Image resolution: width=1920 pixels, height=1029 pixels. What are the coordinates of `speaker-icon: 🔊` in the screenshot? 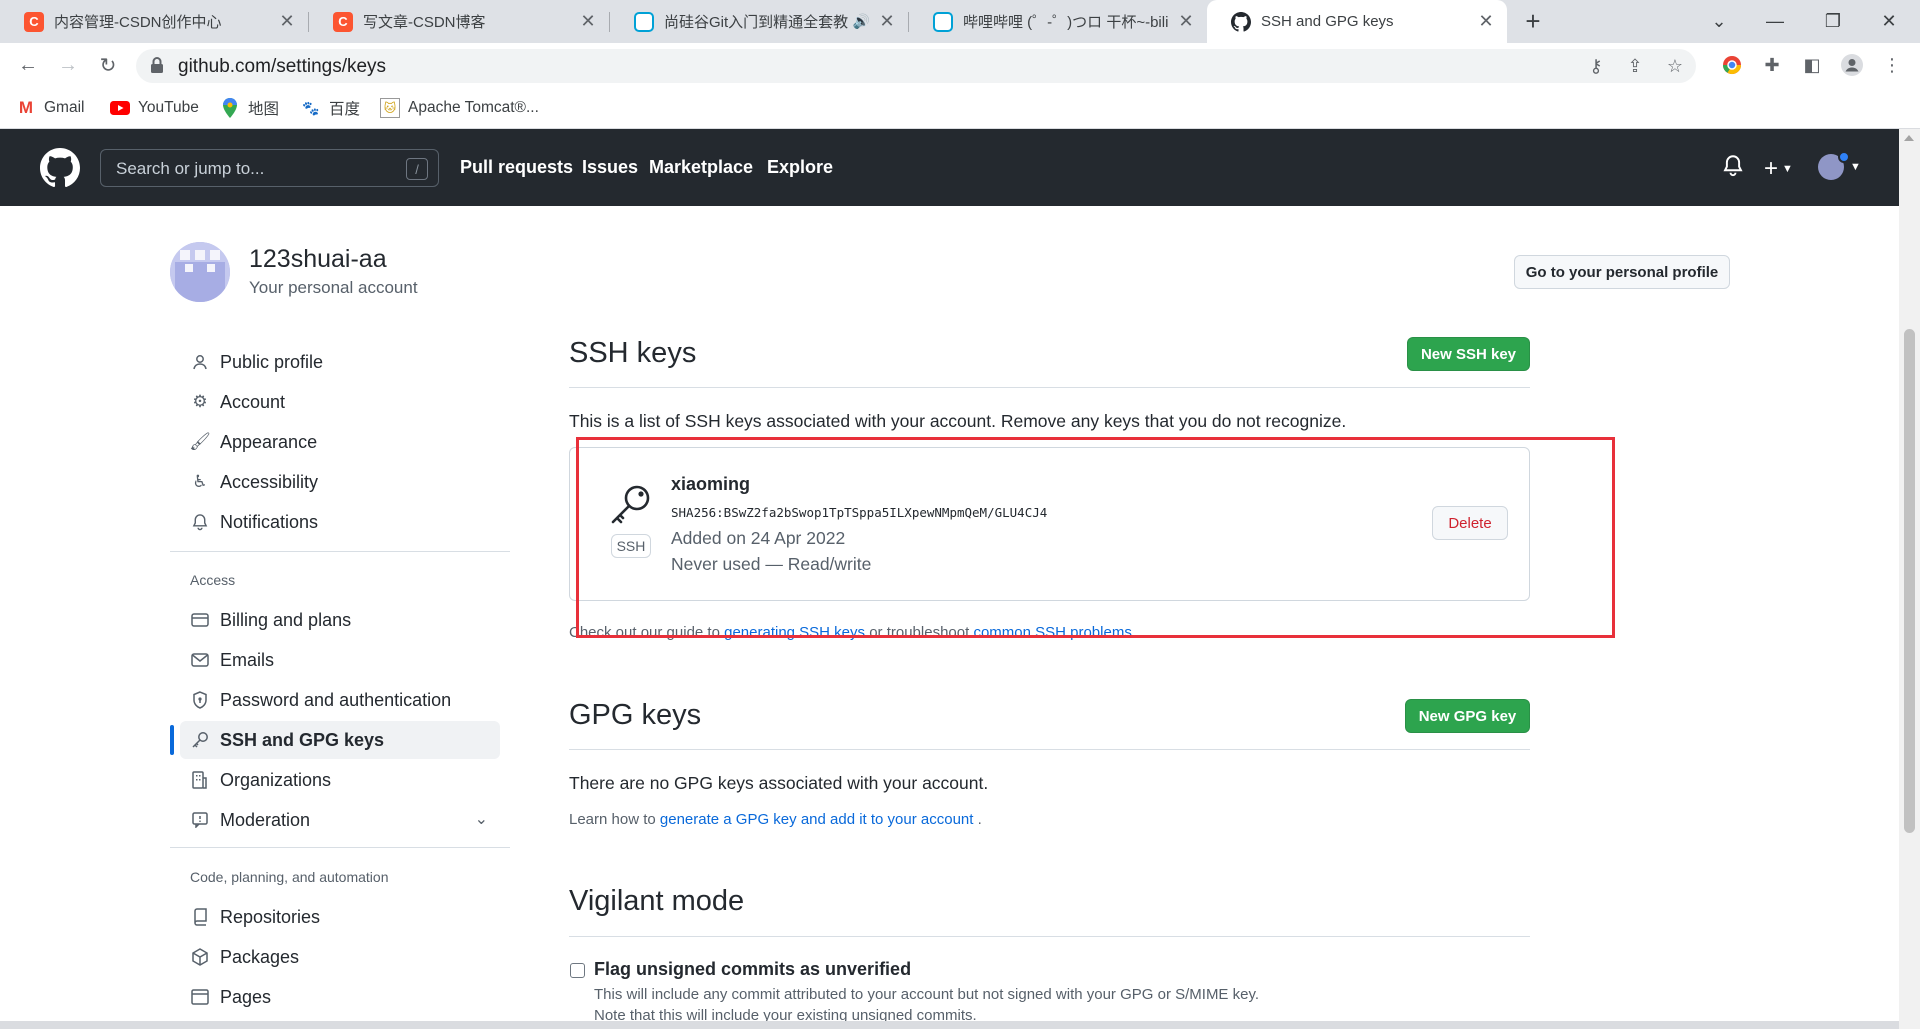 It's located at (861, 21).